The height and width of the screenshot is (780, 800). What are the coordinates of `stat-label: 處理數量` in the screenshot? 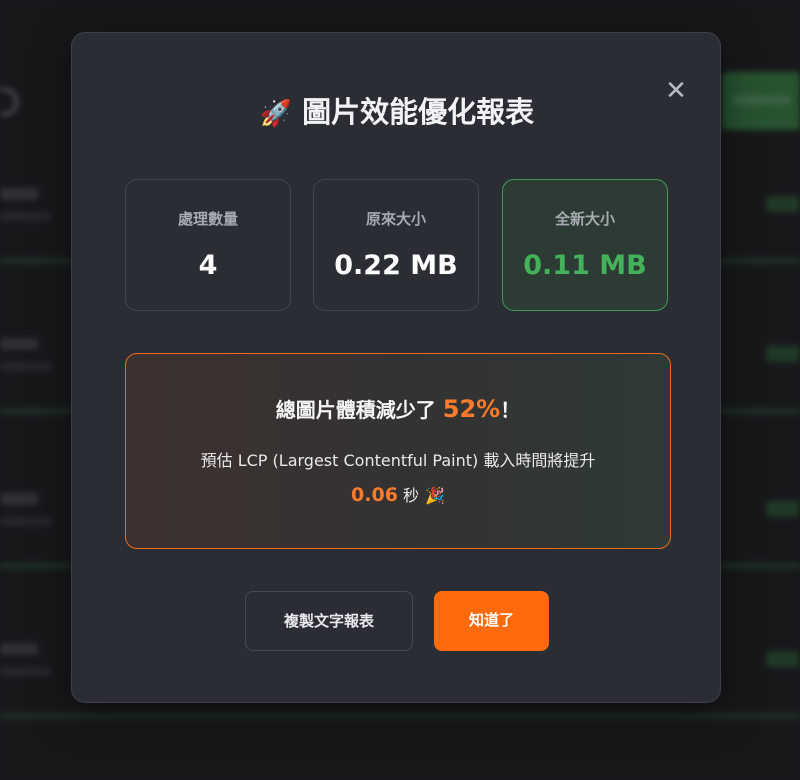 It's located at (207, 219).